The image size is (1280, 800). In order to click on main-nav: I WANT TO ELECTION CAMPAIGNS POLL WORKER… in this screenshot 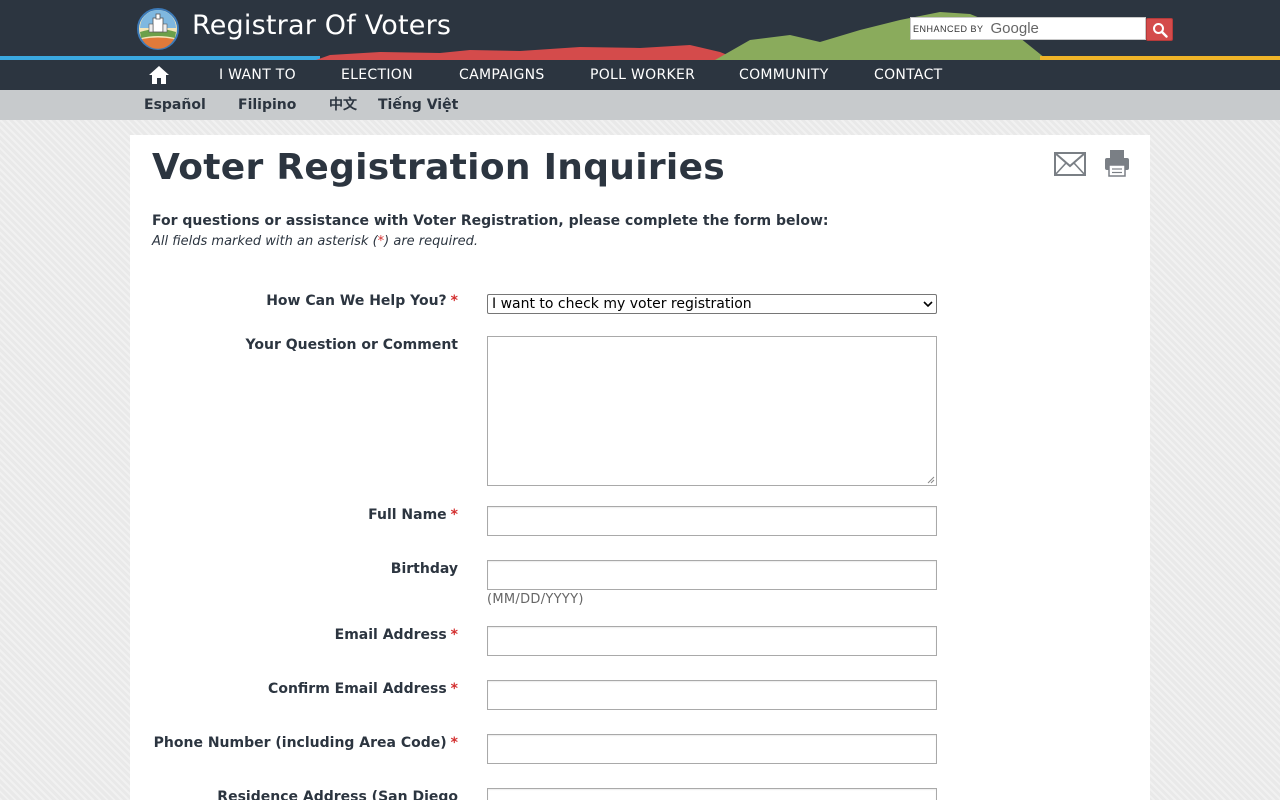, I will do `click(640, 75)`.